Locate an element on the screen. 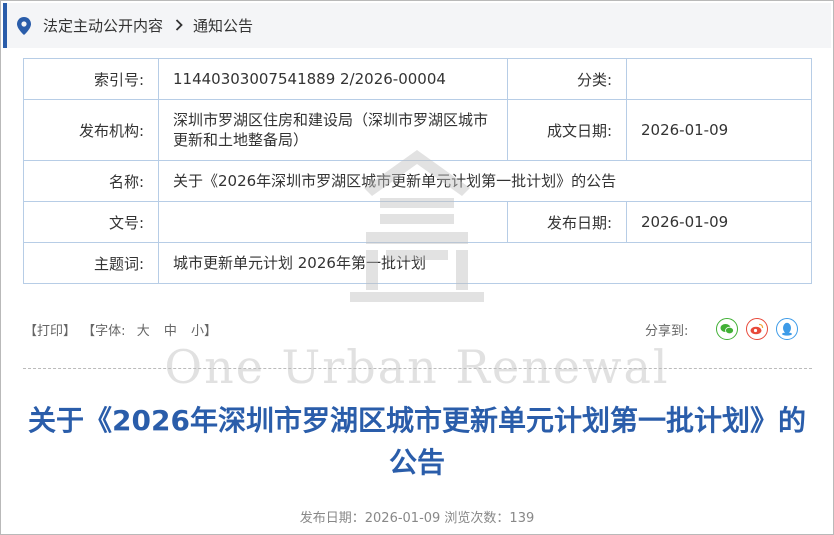  table-row: 索引号: 11440303007541889 2/2026-00004 分类: is located at coordinates (417, 79).